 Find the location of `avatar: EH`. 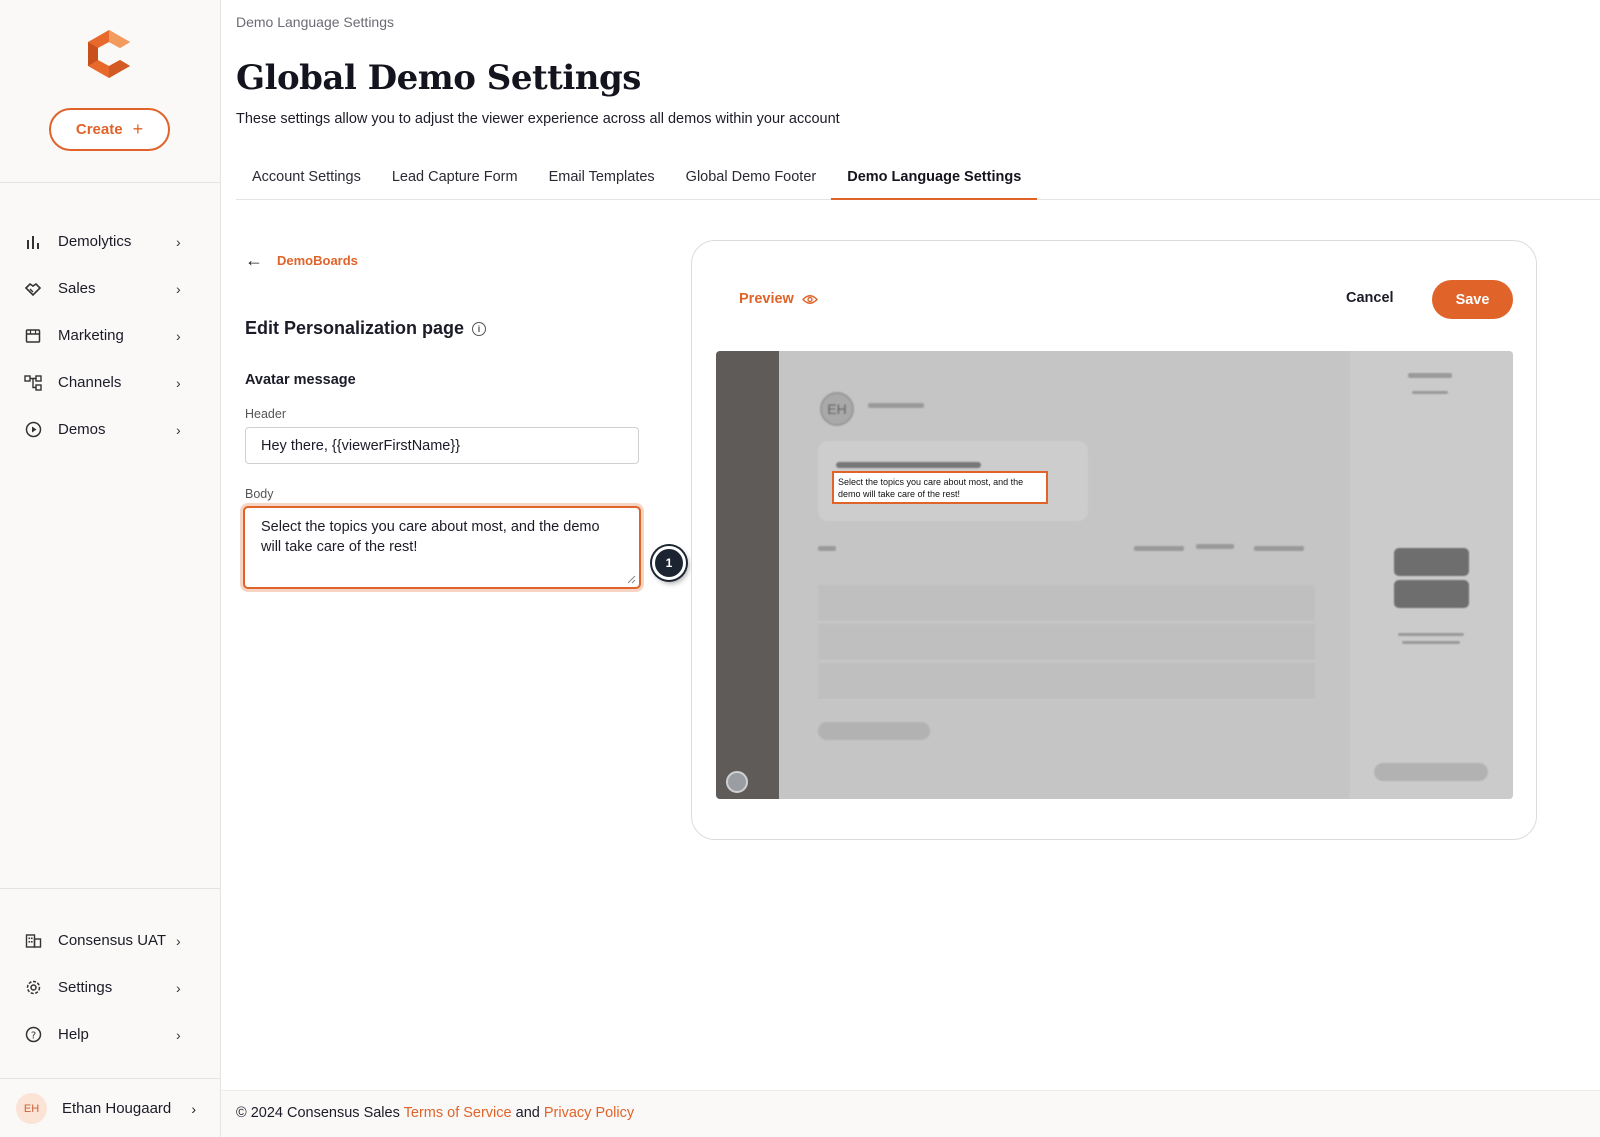

avatar: EH is located at coordinates (31, 1108).